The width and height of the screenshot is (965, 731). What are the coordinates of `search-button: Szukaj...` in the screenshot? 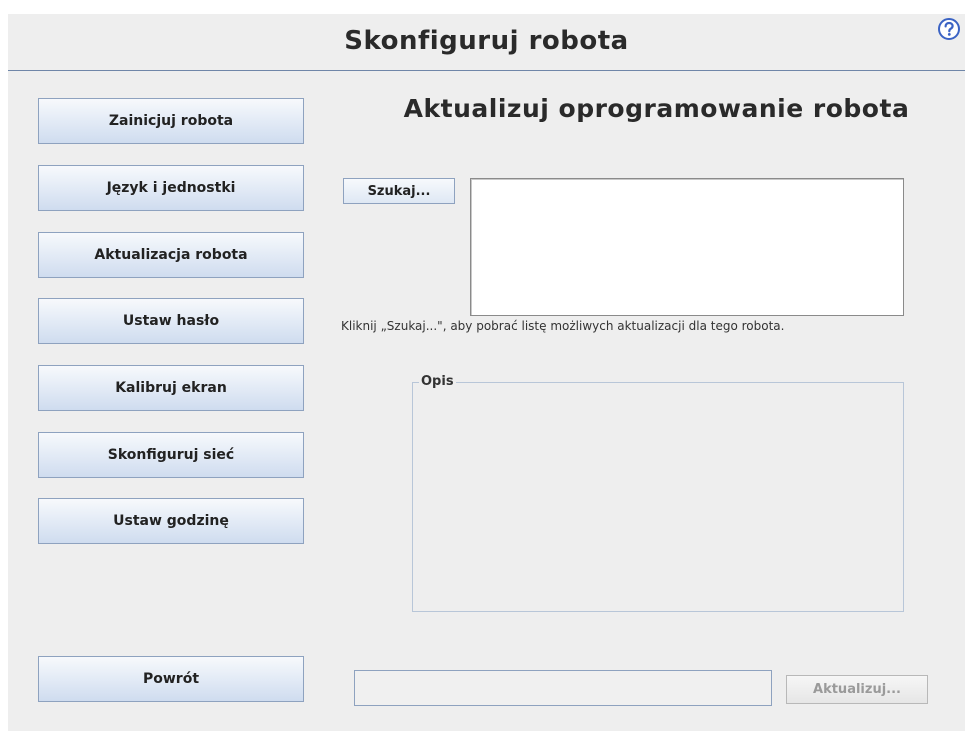 It's located at (399, 191).